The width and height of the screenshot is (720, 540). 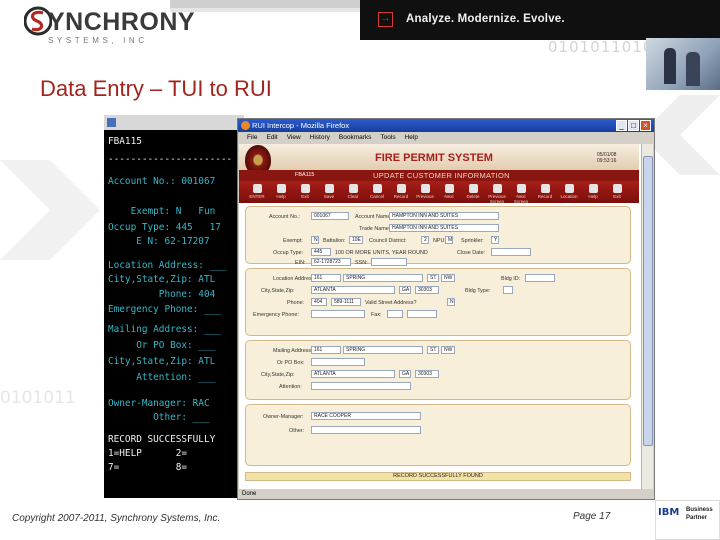 I want to click on sprinkler-field: Y, so click(x=495, y=240).